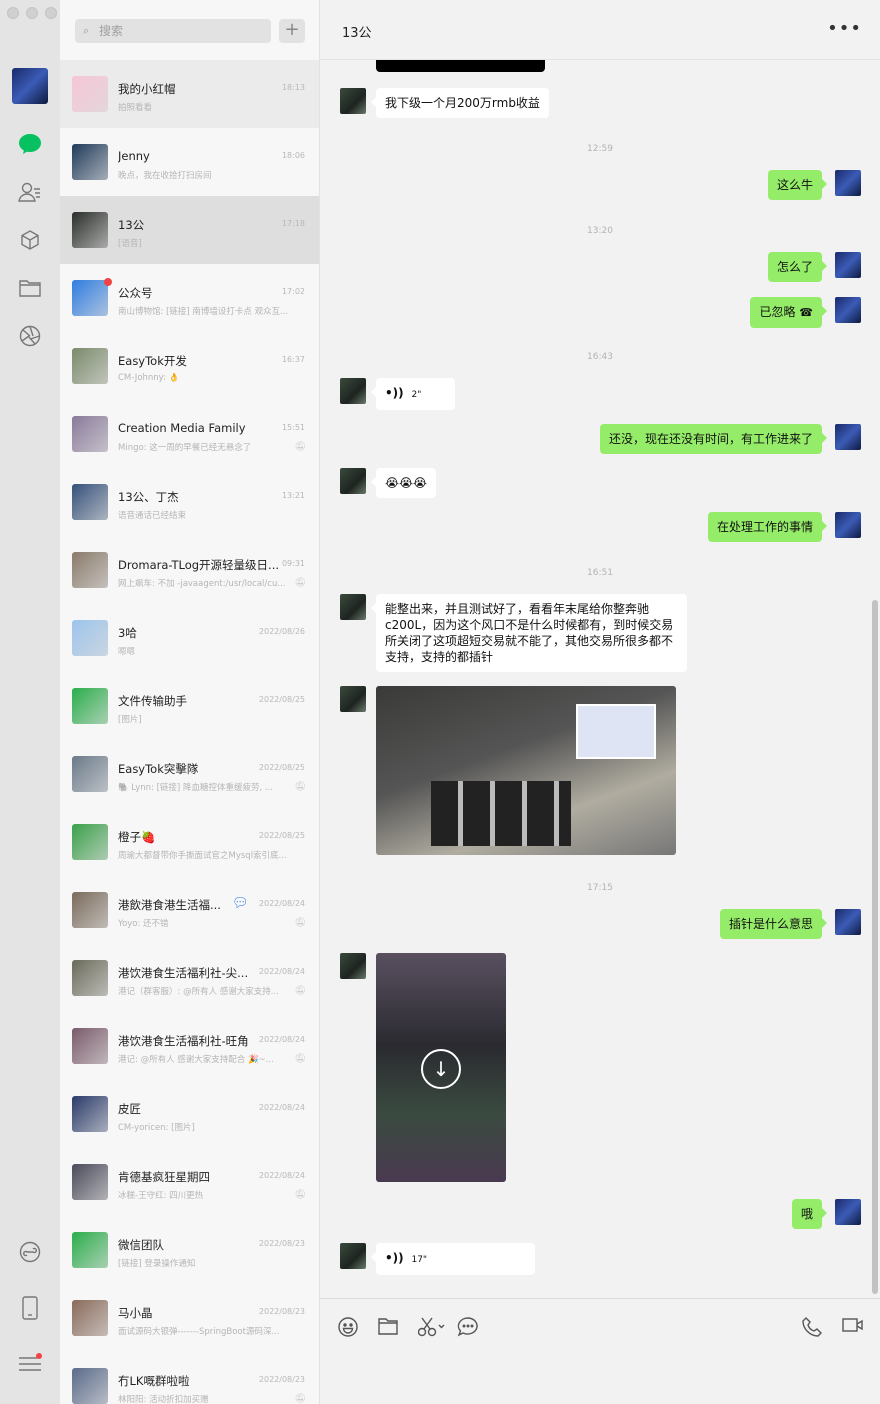 The image size is (880, 1404). What do you see at coordinates (173, 31) in the screenshot?
I see `search-input: ⌕ 搜索` at bounding box center [173, 31].